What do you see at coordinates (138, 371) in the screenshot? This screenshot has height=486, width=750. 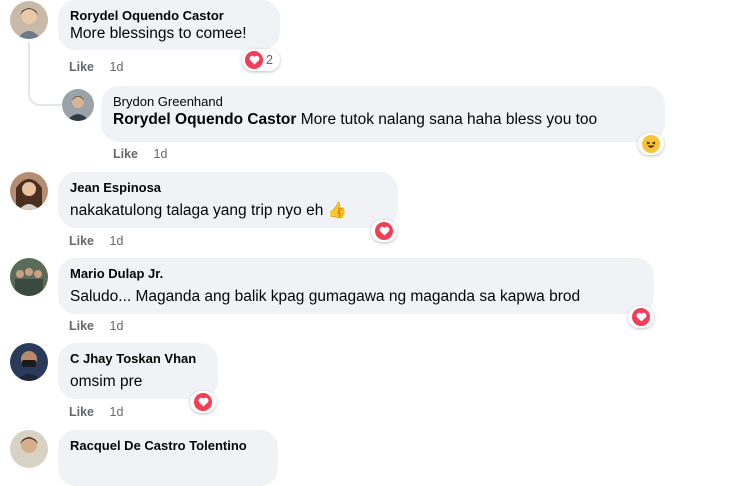 I see `comment-bubble: C Jhay Toskan Vhan omsim pre` at bounding box center [138, 371].